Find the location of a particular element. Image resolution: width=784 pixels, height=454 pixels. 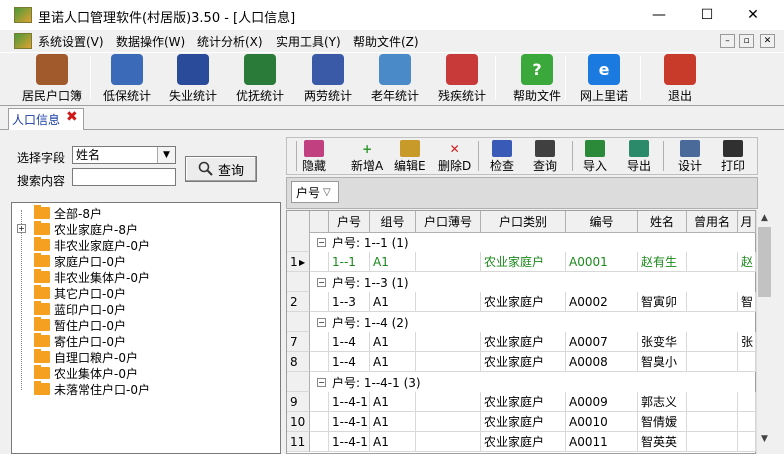

tree-item: 非农业集体户-0户 is located at coordinates (86, 277).